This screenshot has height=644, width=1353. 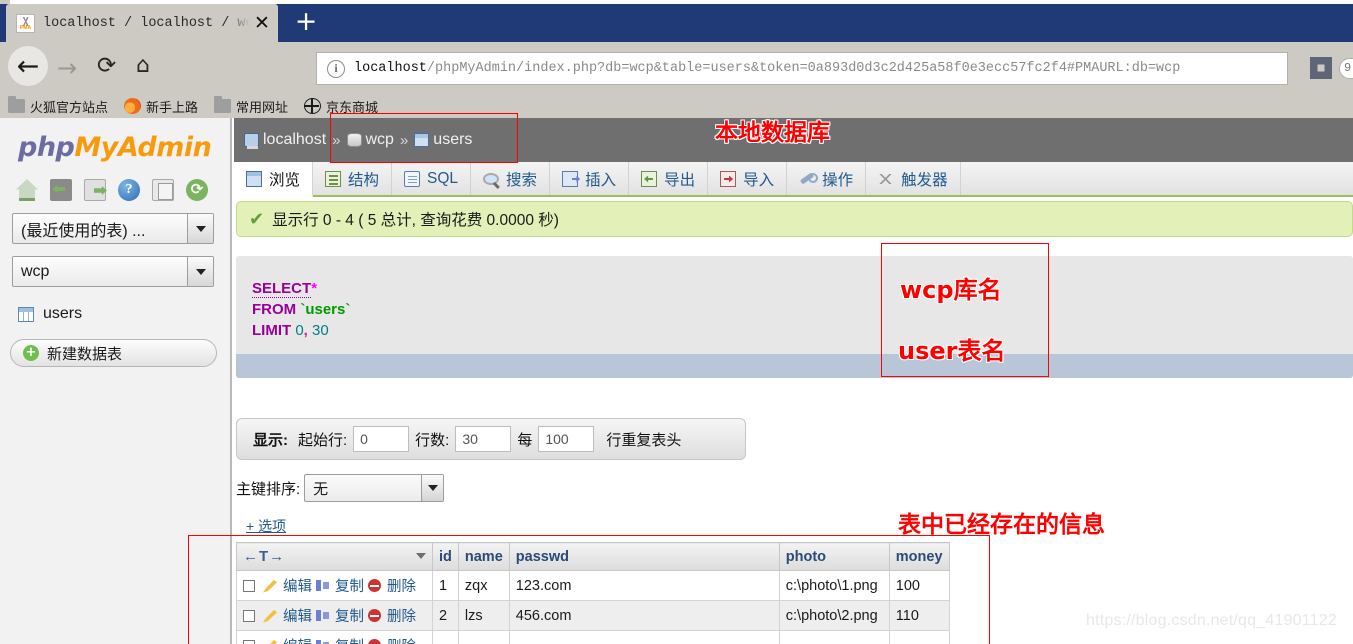 I want to click on tab-triggers: 触发器, so click(x=913, y=178).